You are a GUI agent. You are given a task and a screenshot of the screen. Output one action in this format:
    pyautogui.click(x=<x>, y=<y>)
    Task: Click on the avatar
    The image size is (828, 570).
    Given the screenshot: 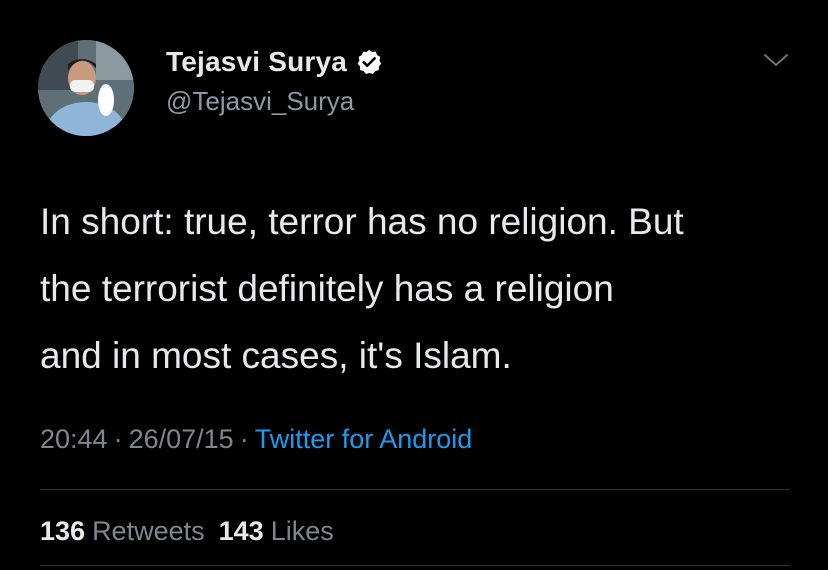 What is the action you would take?
    pyautogui.click(x=86, y=88)
    